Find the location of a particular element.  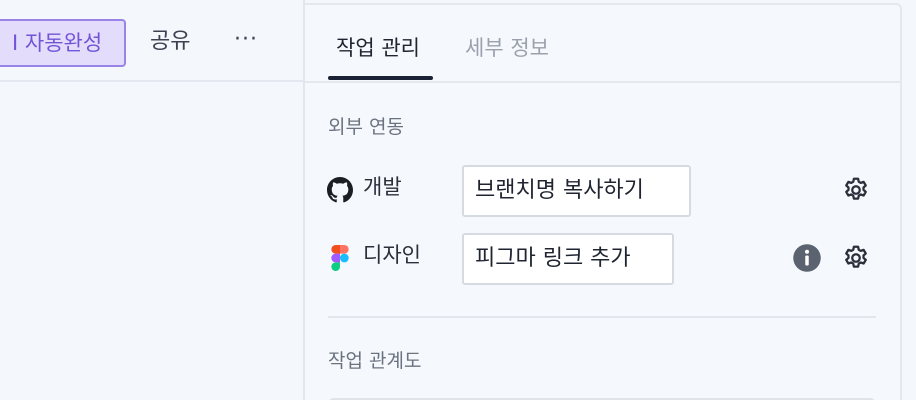

figma-icon is located at coordinates (340, 258).